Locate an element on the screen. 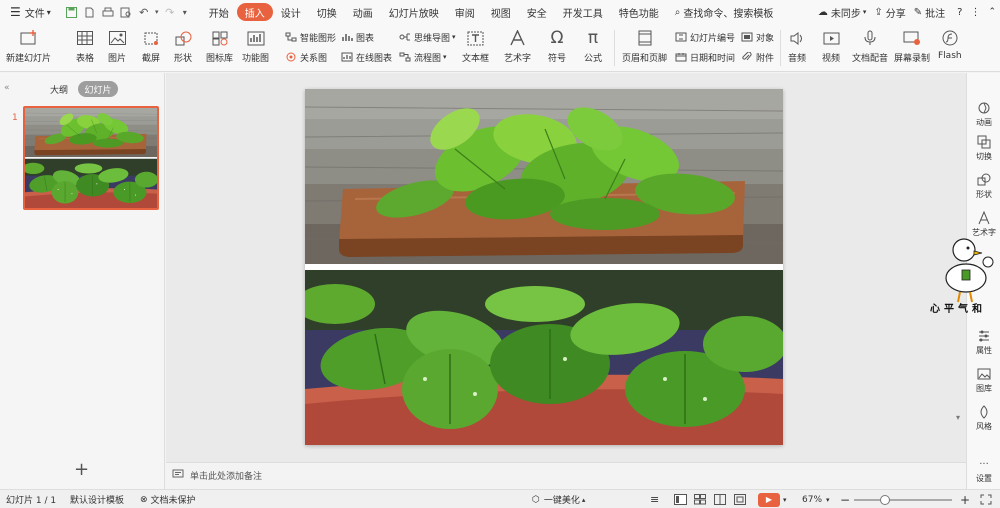 The width and height of the screenshot is (1000, 508). online-chart-button: 在线图表 is located at coordinates (366, 57).